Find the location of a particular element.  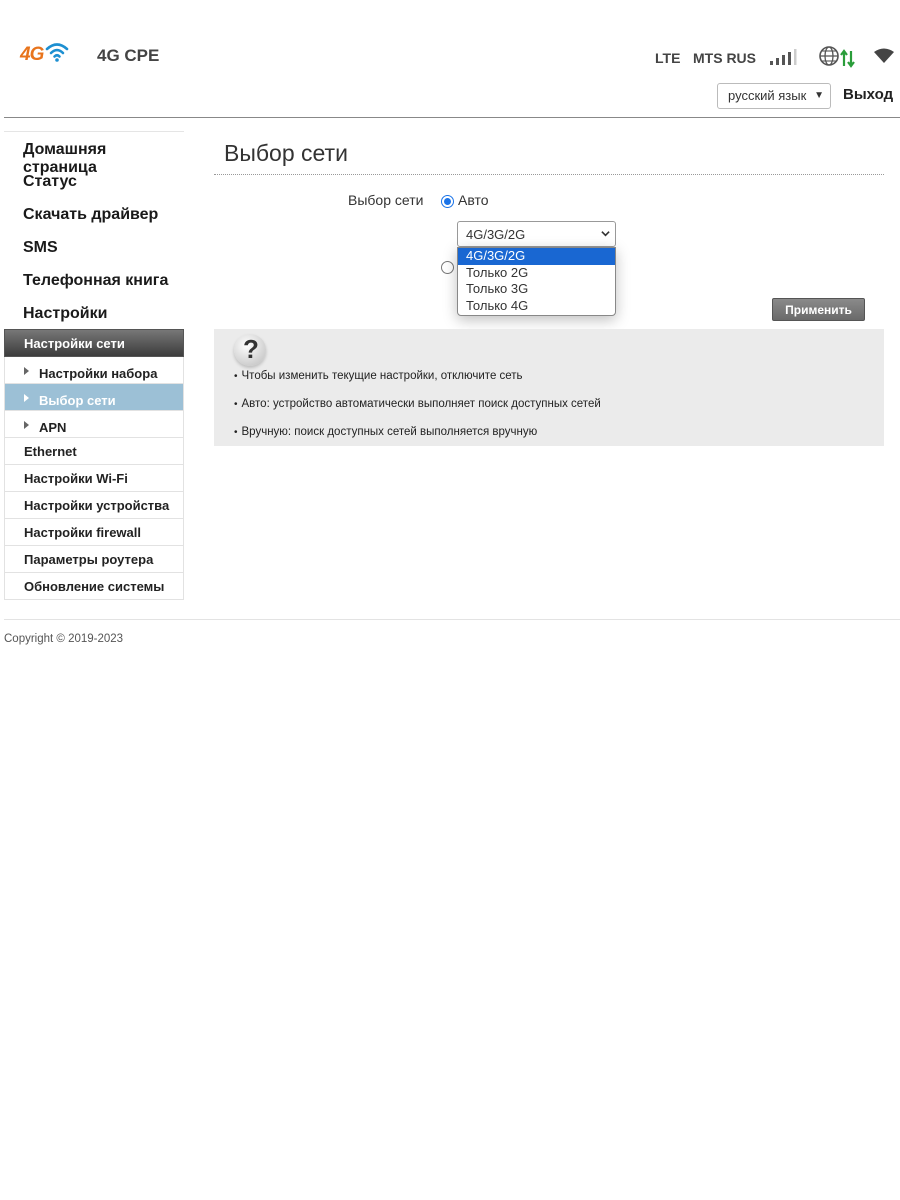

sidebar-item-firewall-settings: Настройки firewall is located at coordinates (94, 532).